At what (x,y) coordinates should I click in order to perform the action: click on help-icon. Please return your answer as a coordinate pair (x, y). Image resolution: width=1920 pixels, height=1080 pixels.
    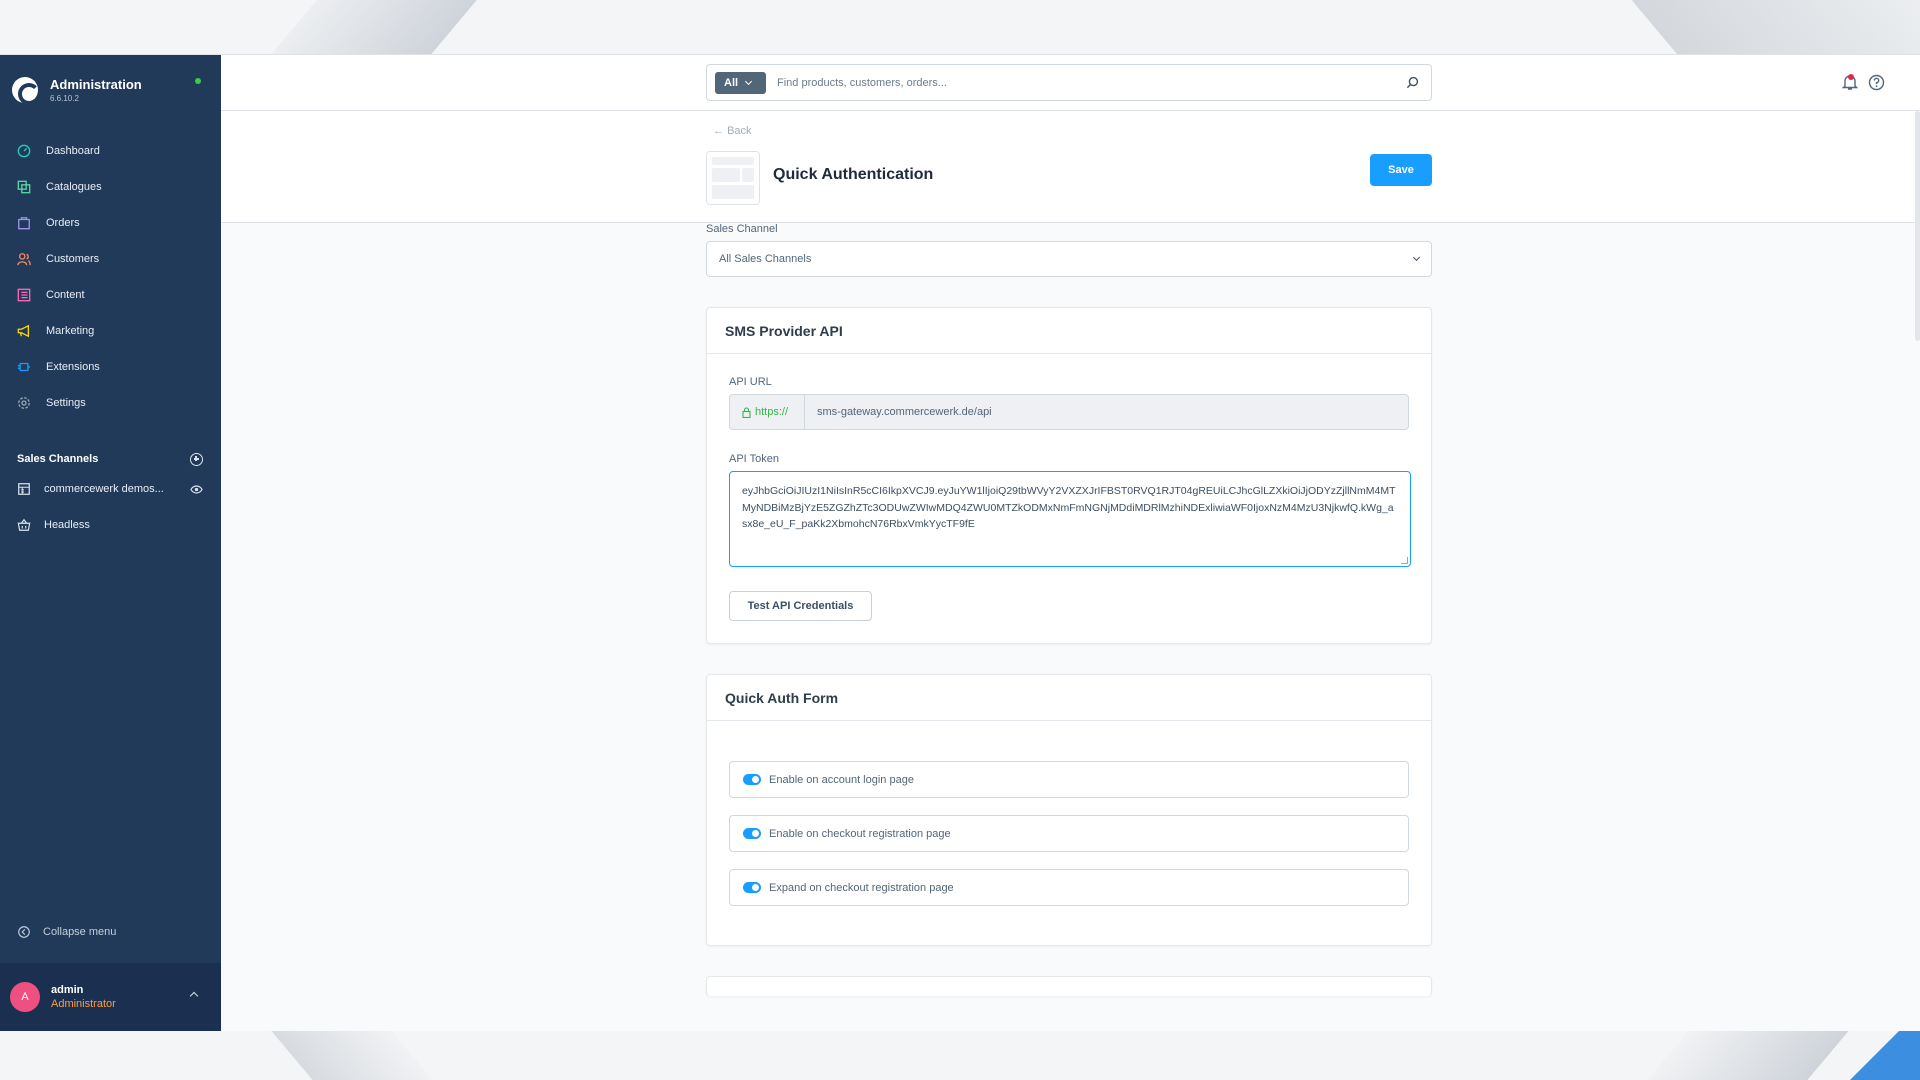
    Looking at the image, I should click on (1876, 82).